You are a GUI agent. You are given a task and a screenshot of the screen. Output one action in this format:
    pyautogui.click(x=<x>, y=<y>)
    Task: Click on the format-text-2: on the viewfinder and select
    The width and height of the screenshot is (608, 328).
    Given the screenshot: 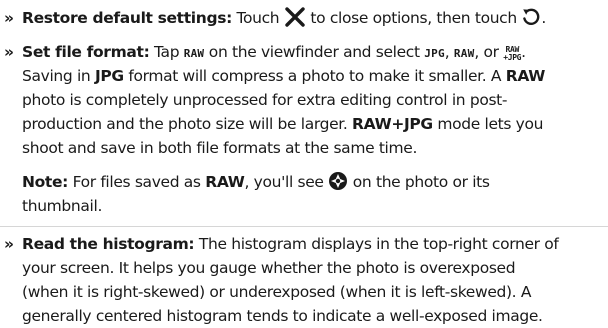 What is the action you would take?
    pyautogui.click(x=314, y=52)
    